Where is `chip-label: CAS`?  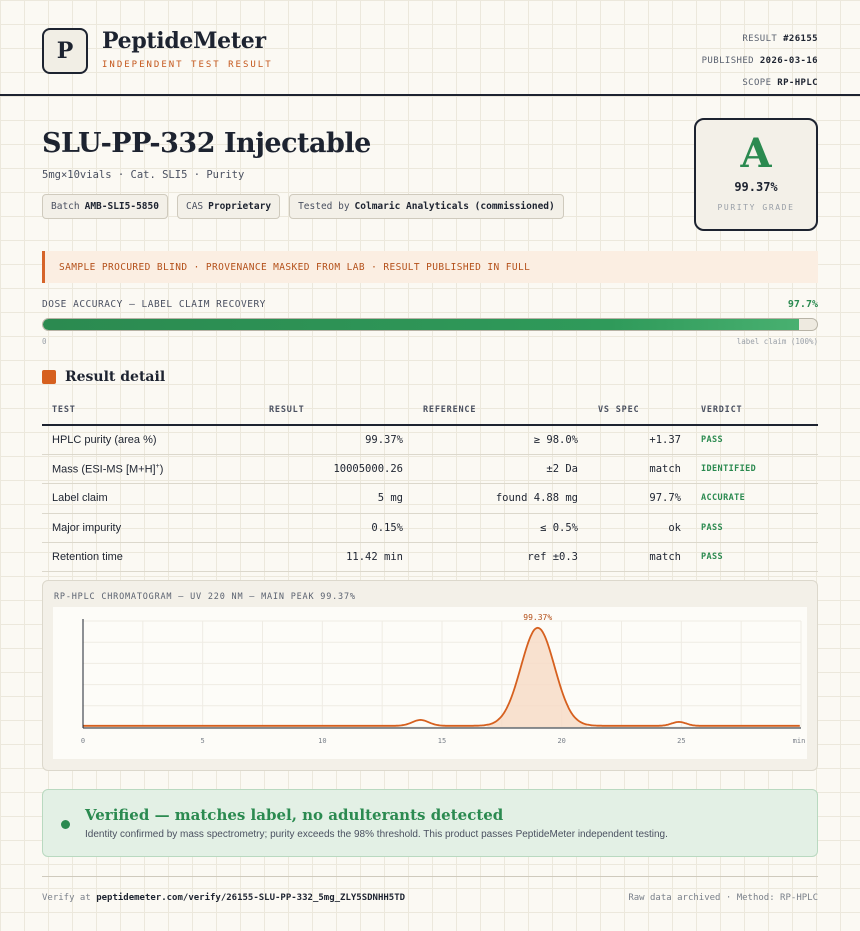 chip-label: CAS is located at coordinates (194, 206).